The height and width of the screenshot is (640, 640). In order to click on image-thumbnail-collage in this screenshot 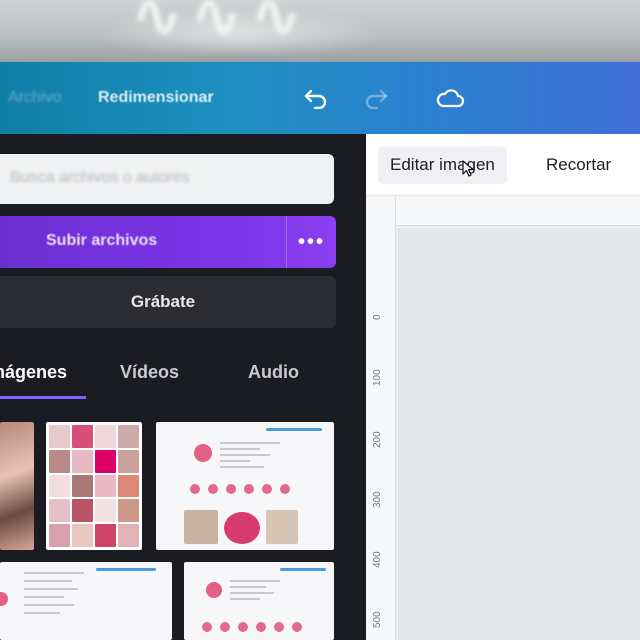, I will do `click(94, 486)`.